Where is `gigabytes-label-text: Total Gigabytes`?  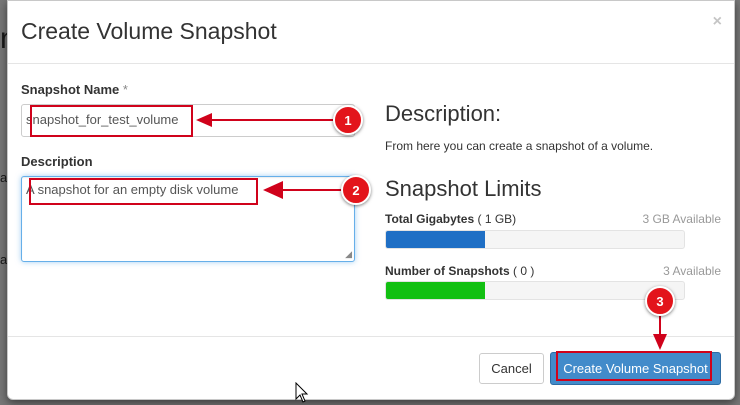 gigabytes-label-text: Total Gigabytes is located at coordinates (430, 219).